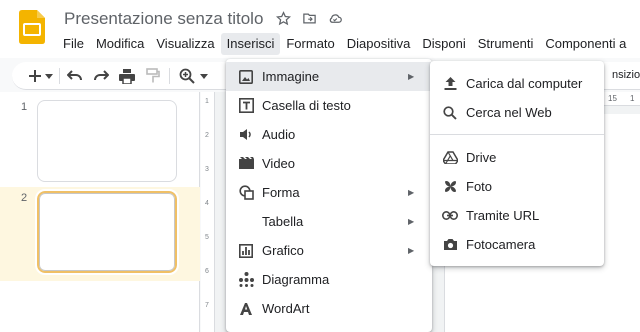 The image size is (640, 332). I want to click on submenu-item-cerca-nel-web: Cerca nel Web, so click(517, 112).